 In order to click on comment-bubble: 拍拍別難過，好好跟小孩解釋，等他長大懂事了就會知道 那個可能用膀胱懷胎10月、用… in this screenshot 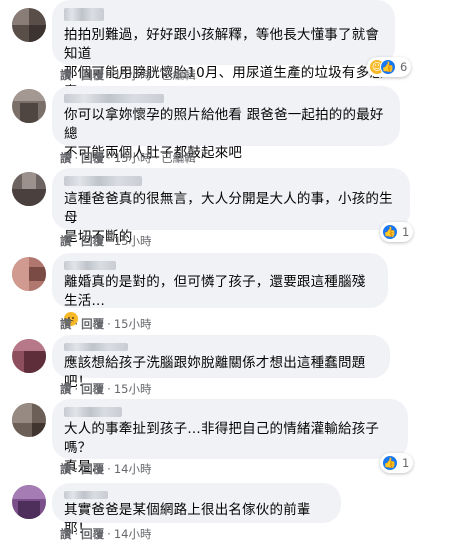, I will do `click(223, 50)`.